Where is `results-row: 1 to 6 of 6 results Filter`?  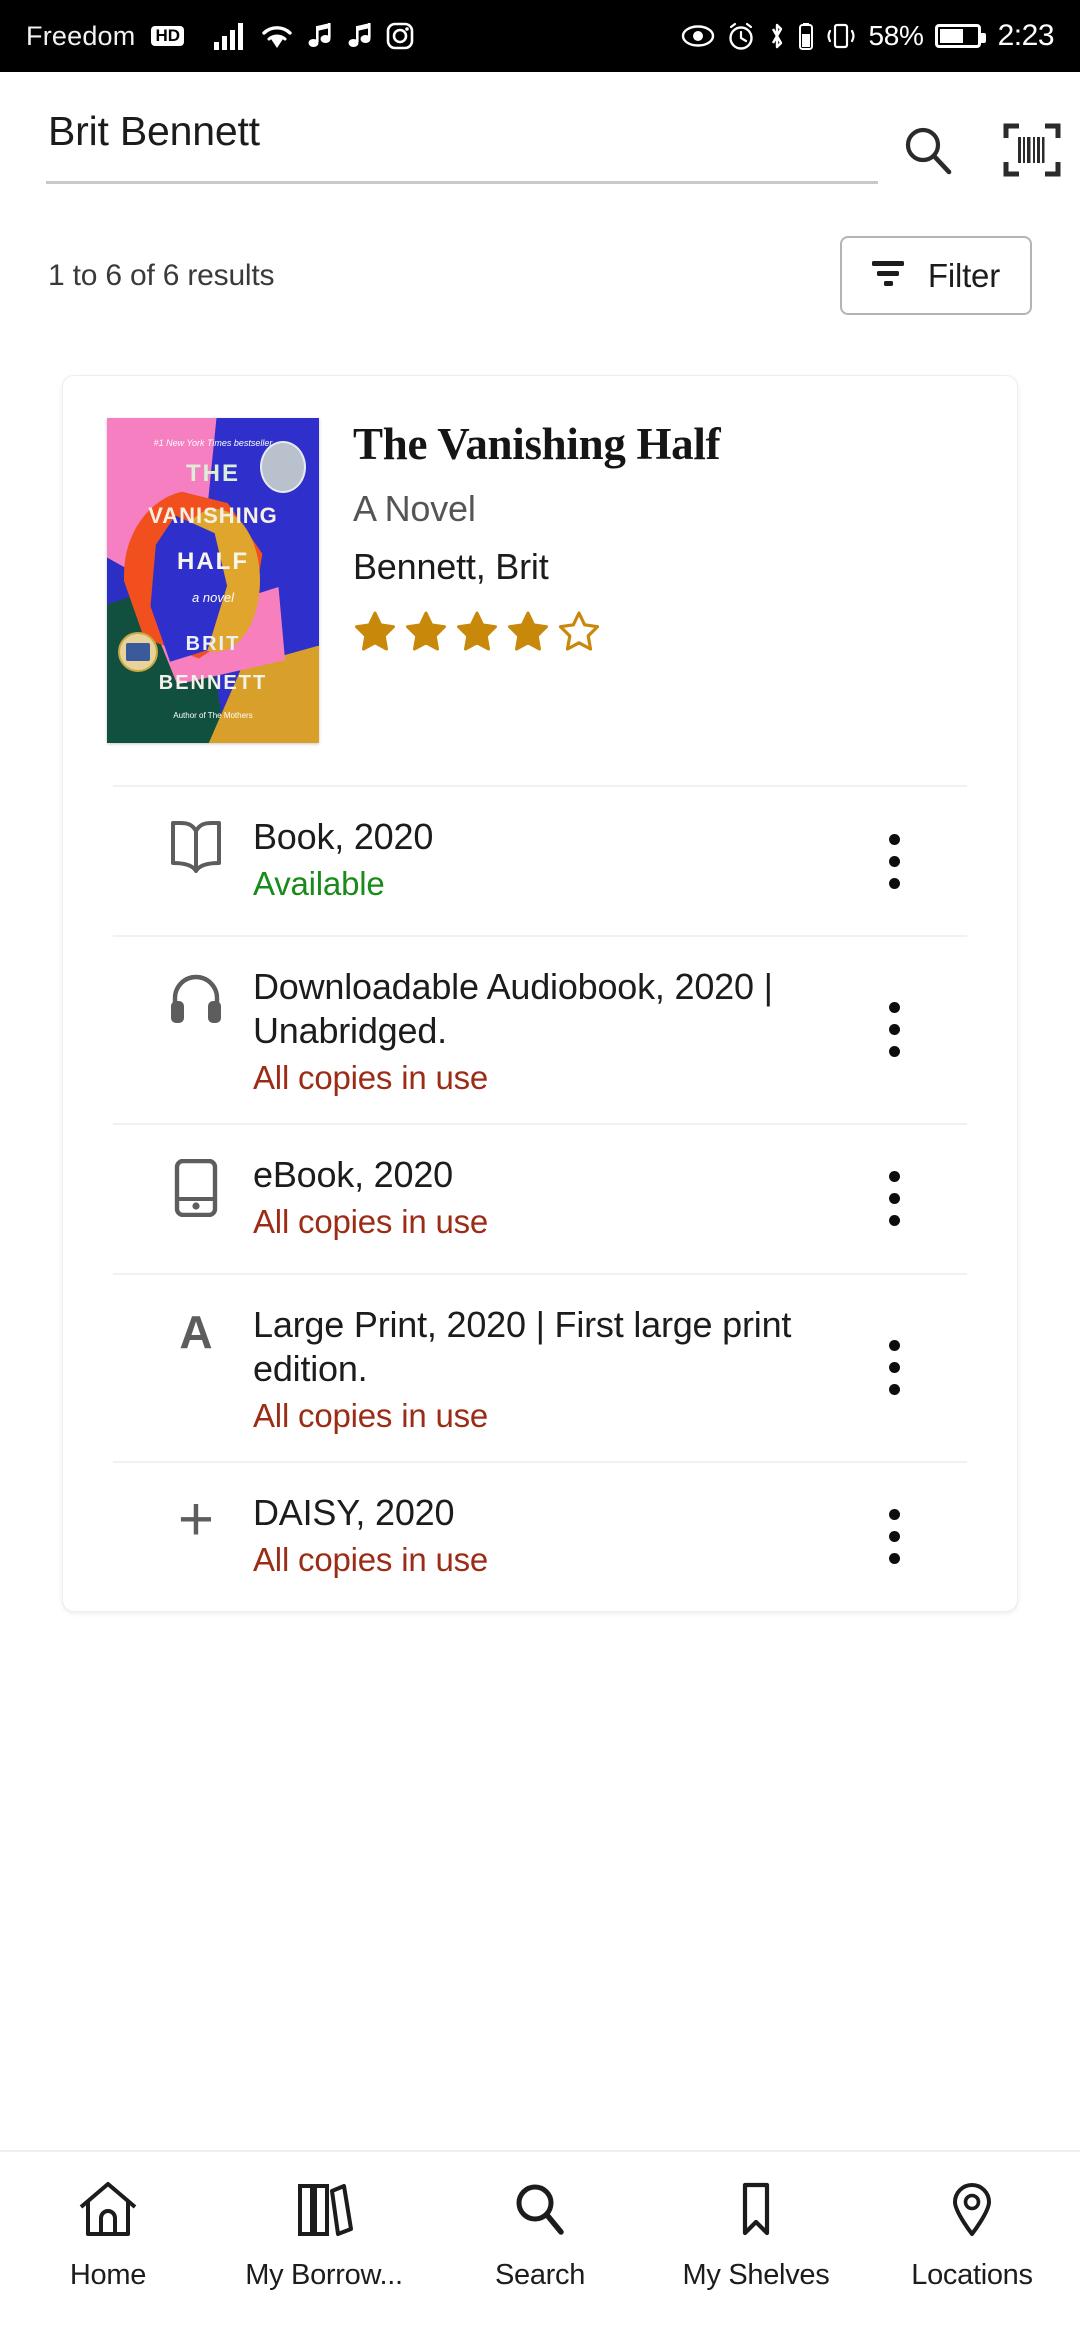
results-row: 1 to 6 of 6 results Filter is located at coordinates (540, 250).